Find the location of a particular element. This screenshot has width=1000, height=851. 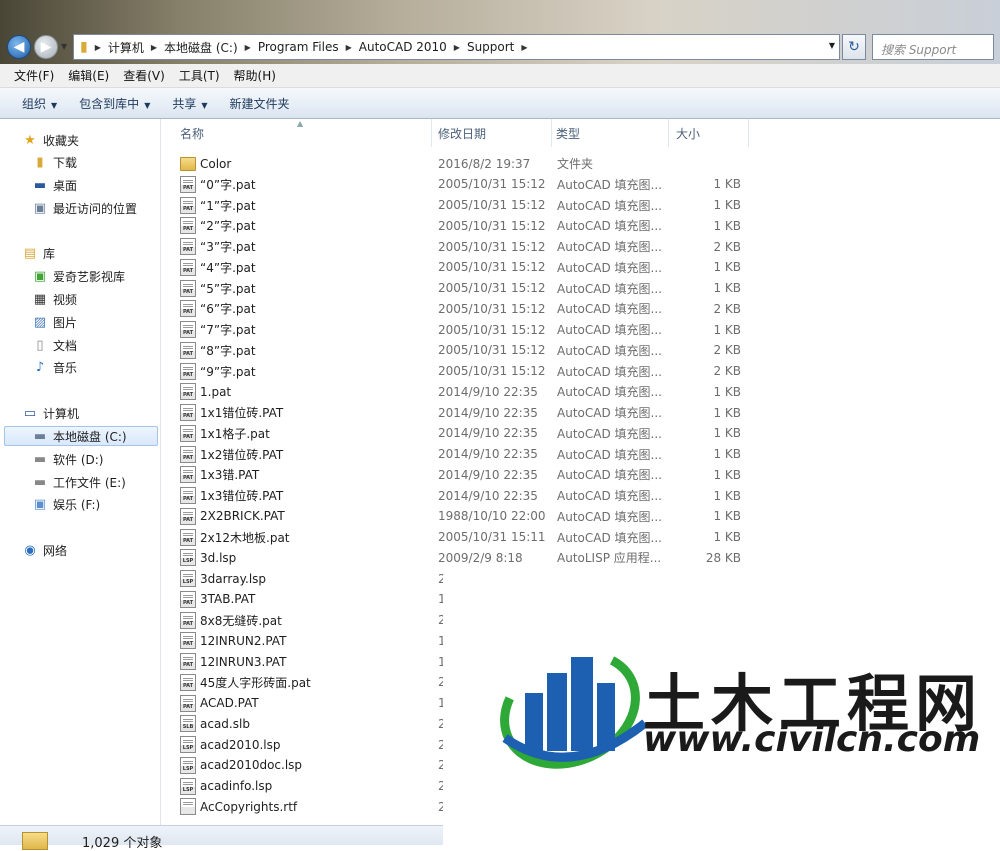

back-button: ◀ is located at coordinates (19, 47).